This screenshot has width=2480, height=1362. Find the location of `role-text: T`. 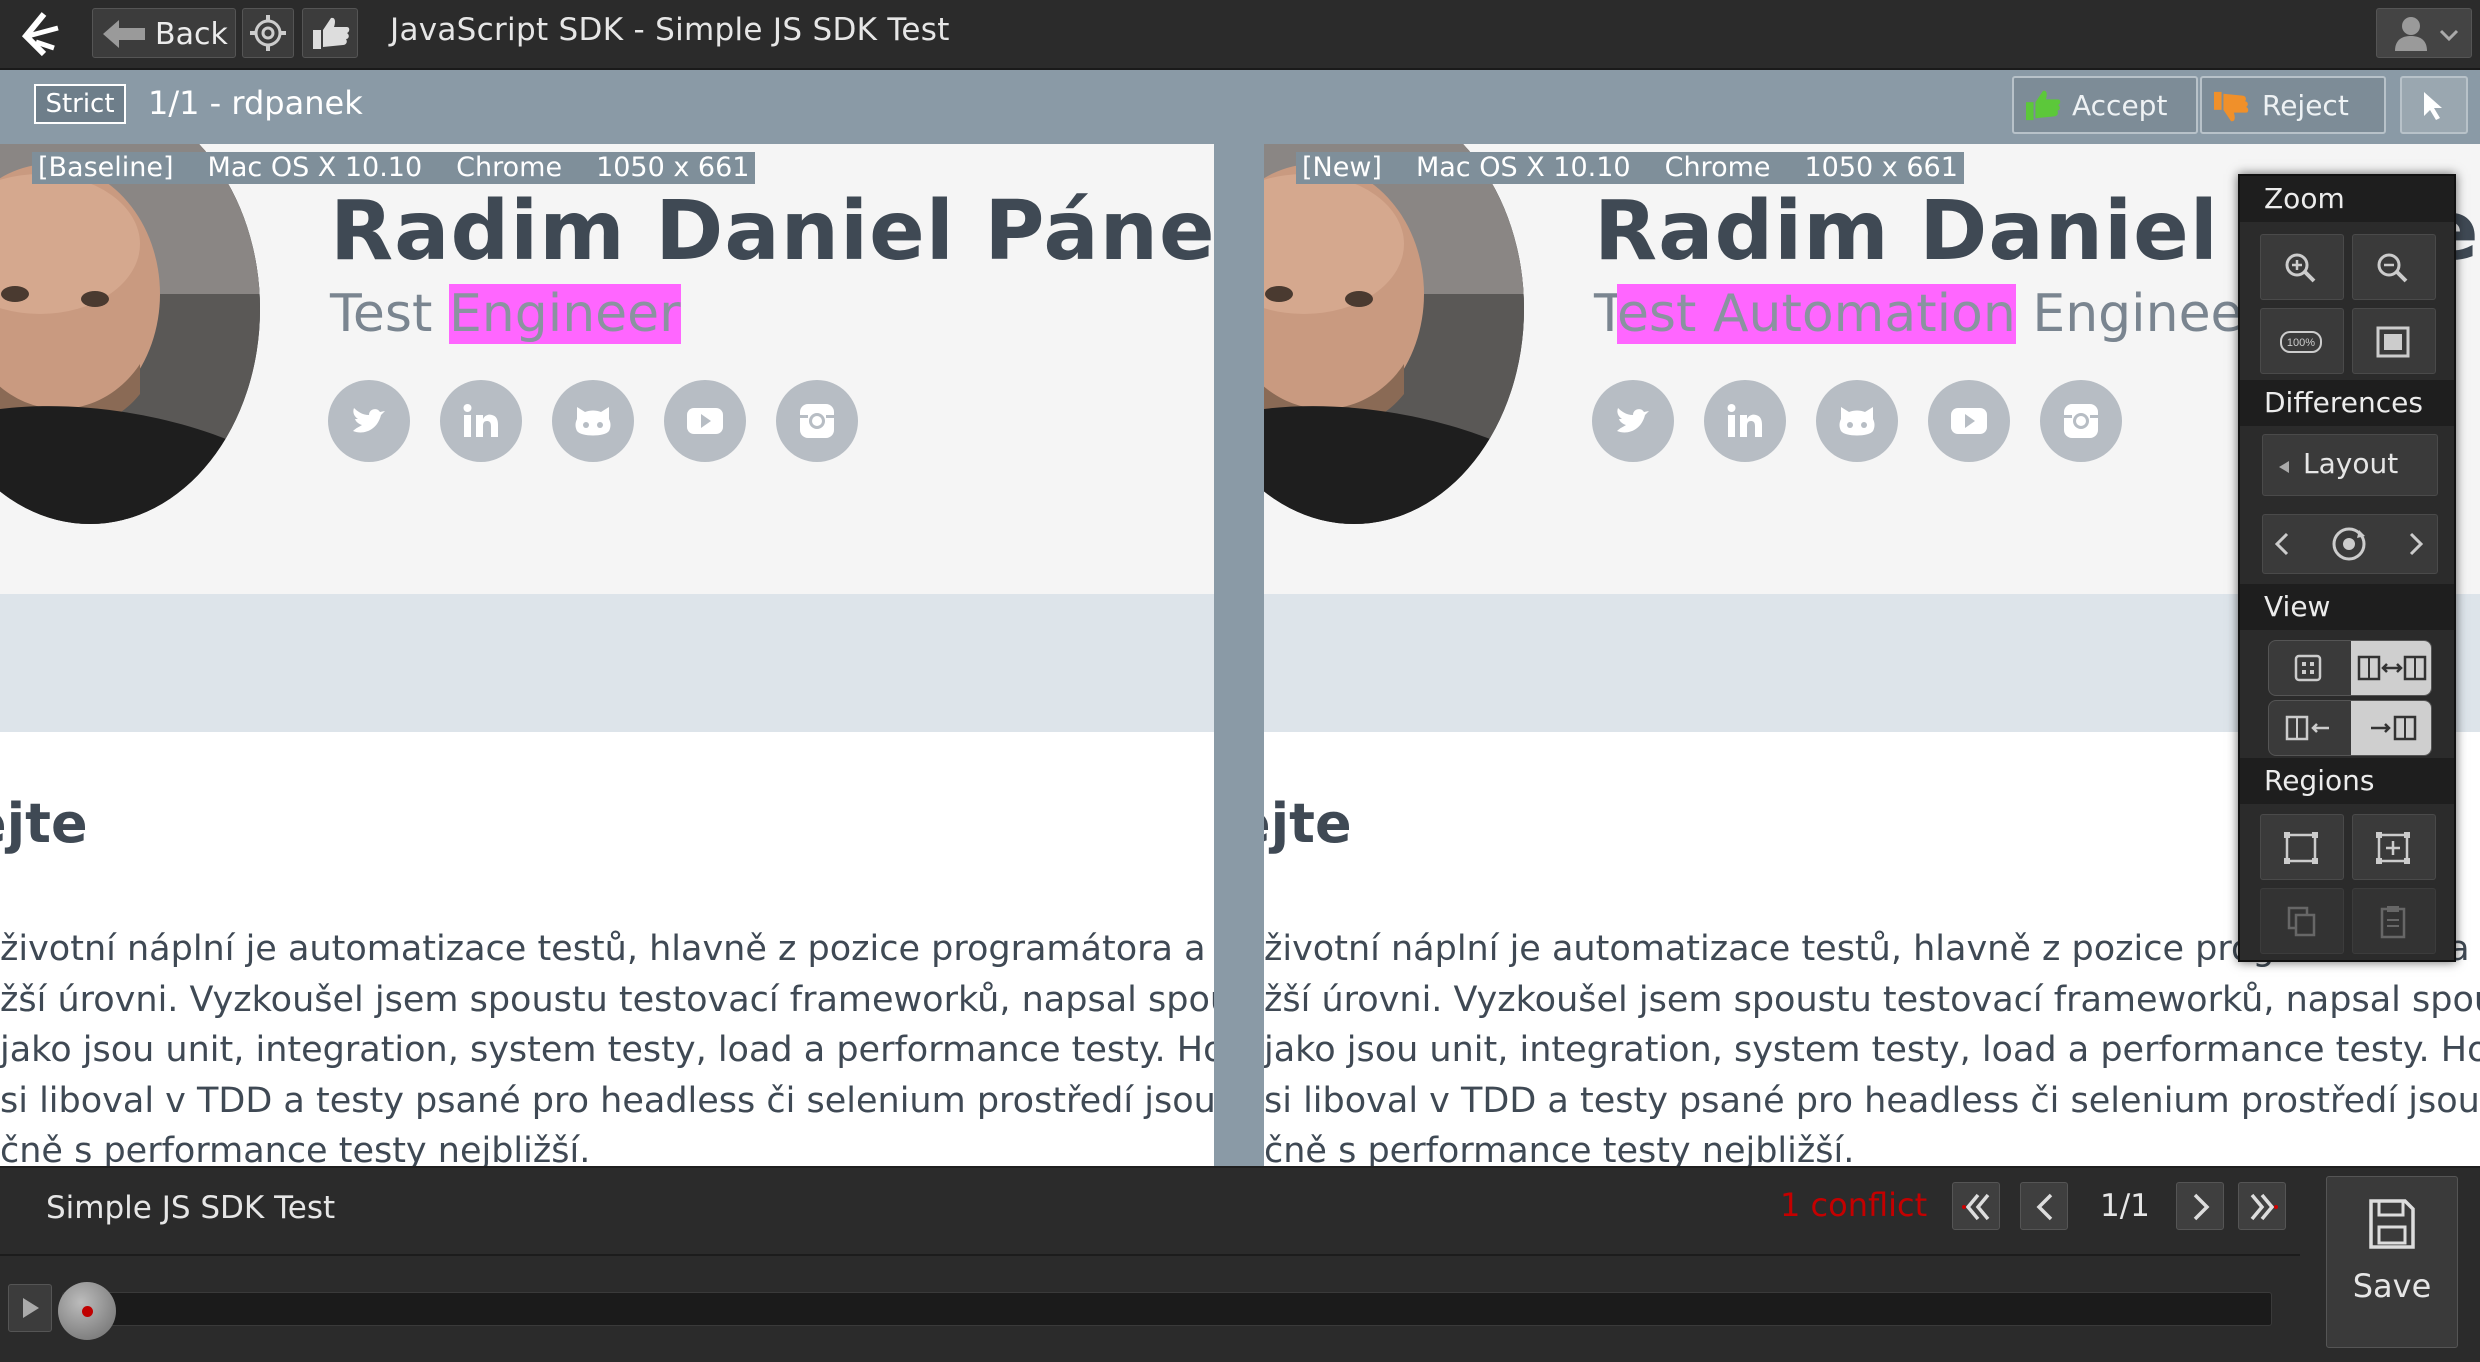

role-text: T is located at coordinates (1605, 314).